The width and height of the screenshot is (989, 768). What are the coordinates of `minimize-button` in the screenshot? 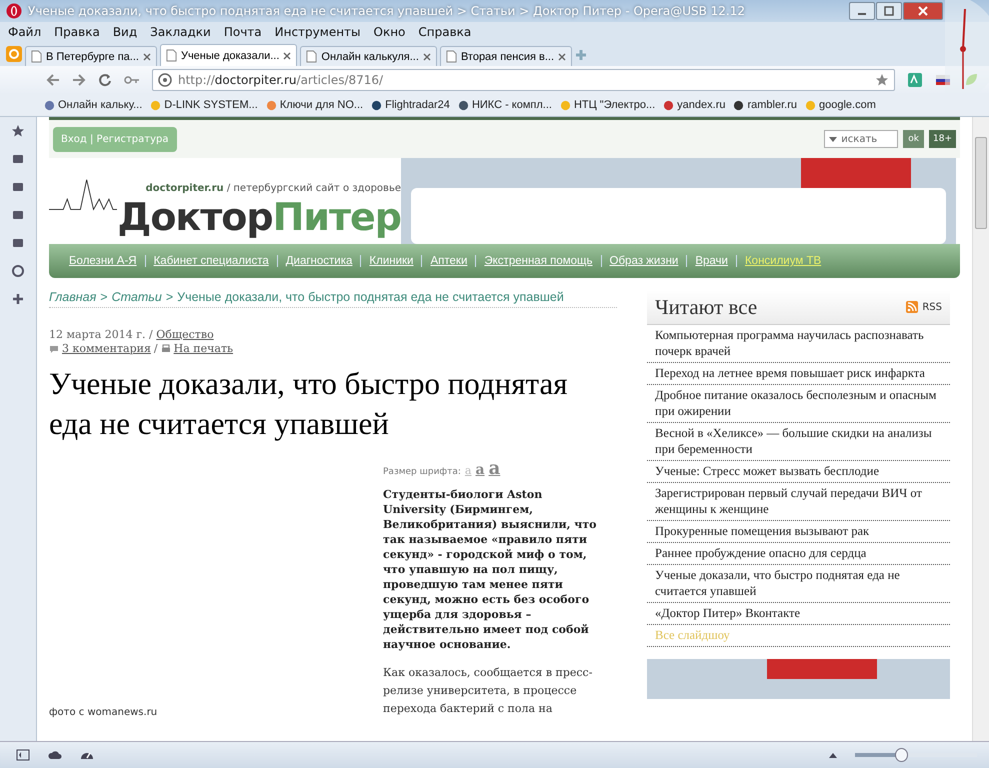 It's located at (862, 11).